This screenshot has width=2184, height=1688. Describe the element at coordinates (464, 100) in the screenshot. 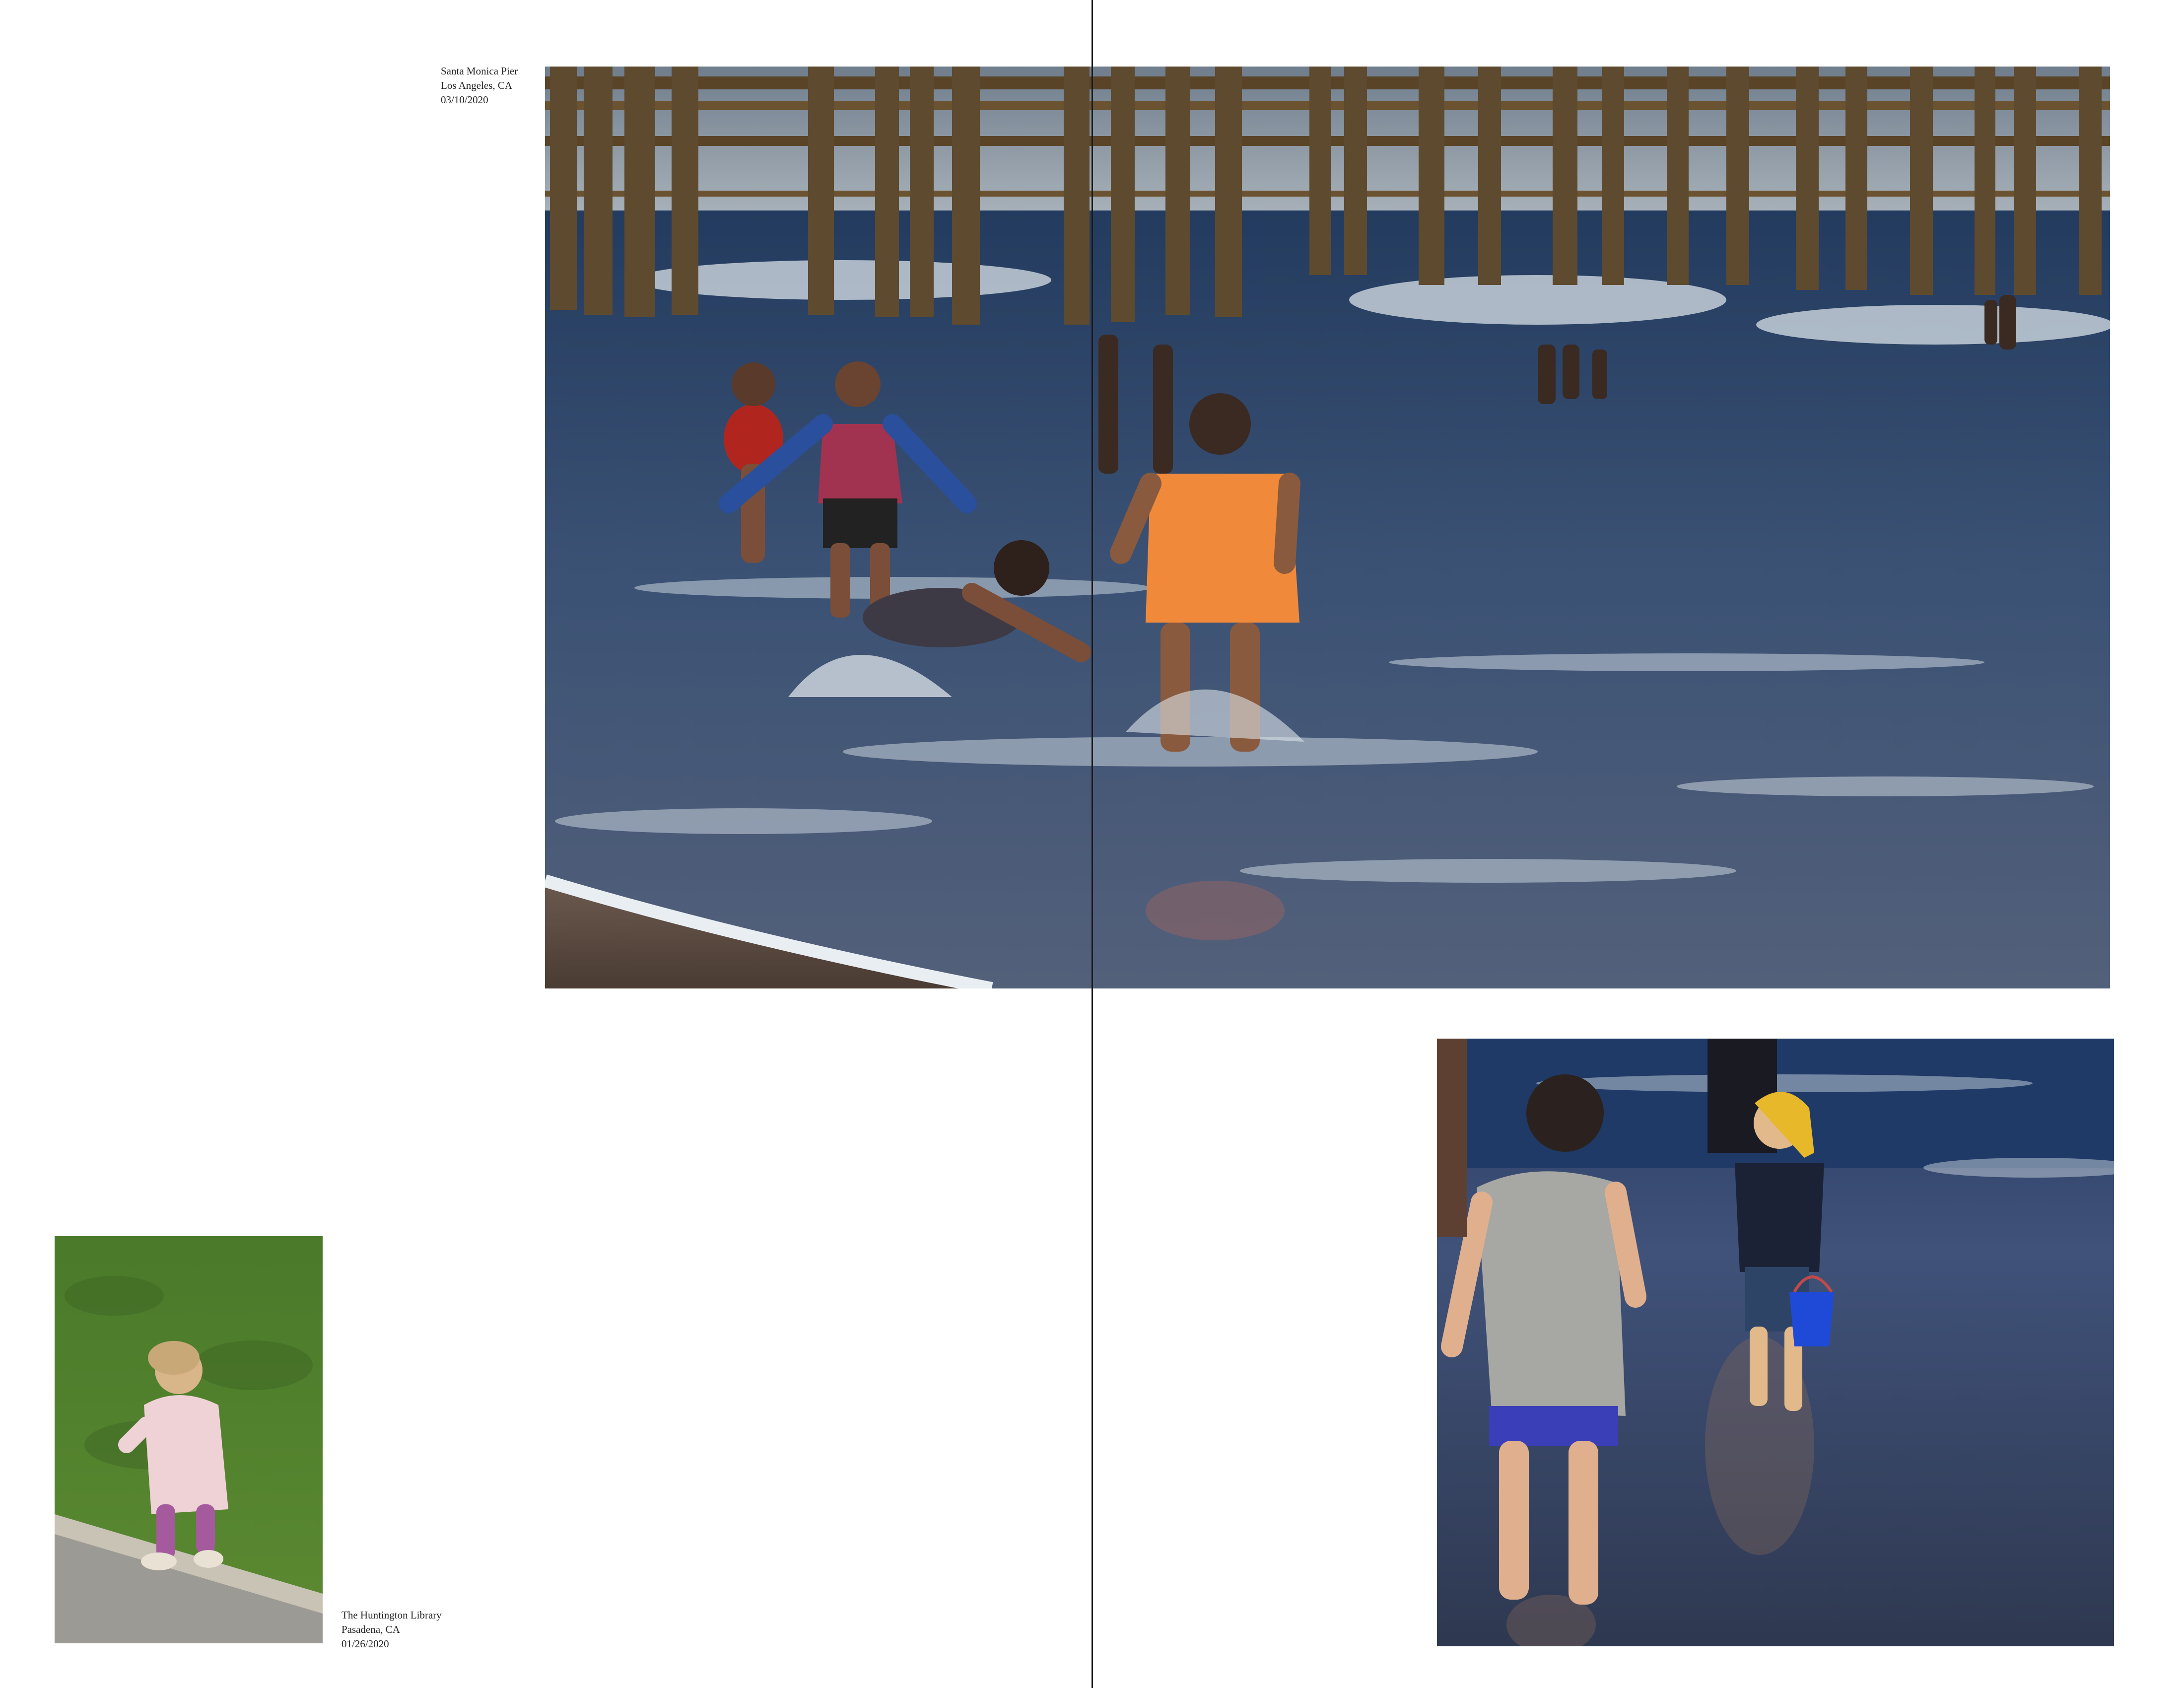

I see `pier-caption-date: 03/10/2020` at that location.